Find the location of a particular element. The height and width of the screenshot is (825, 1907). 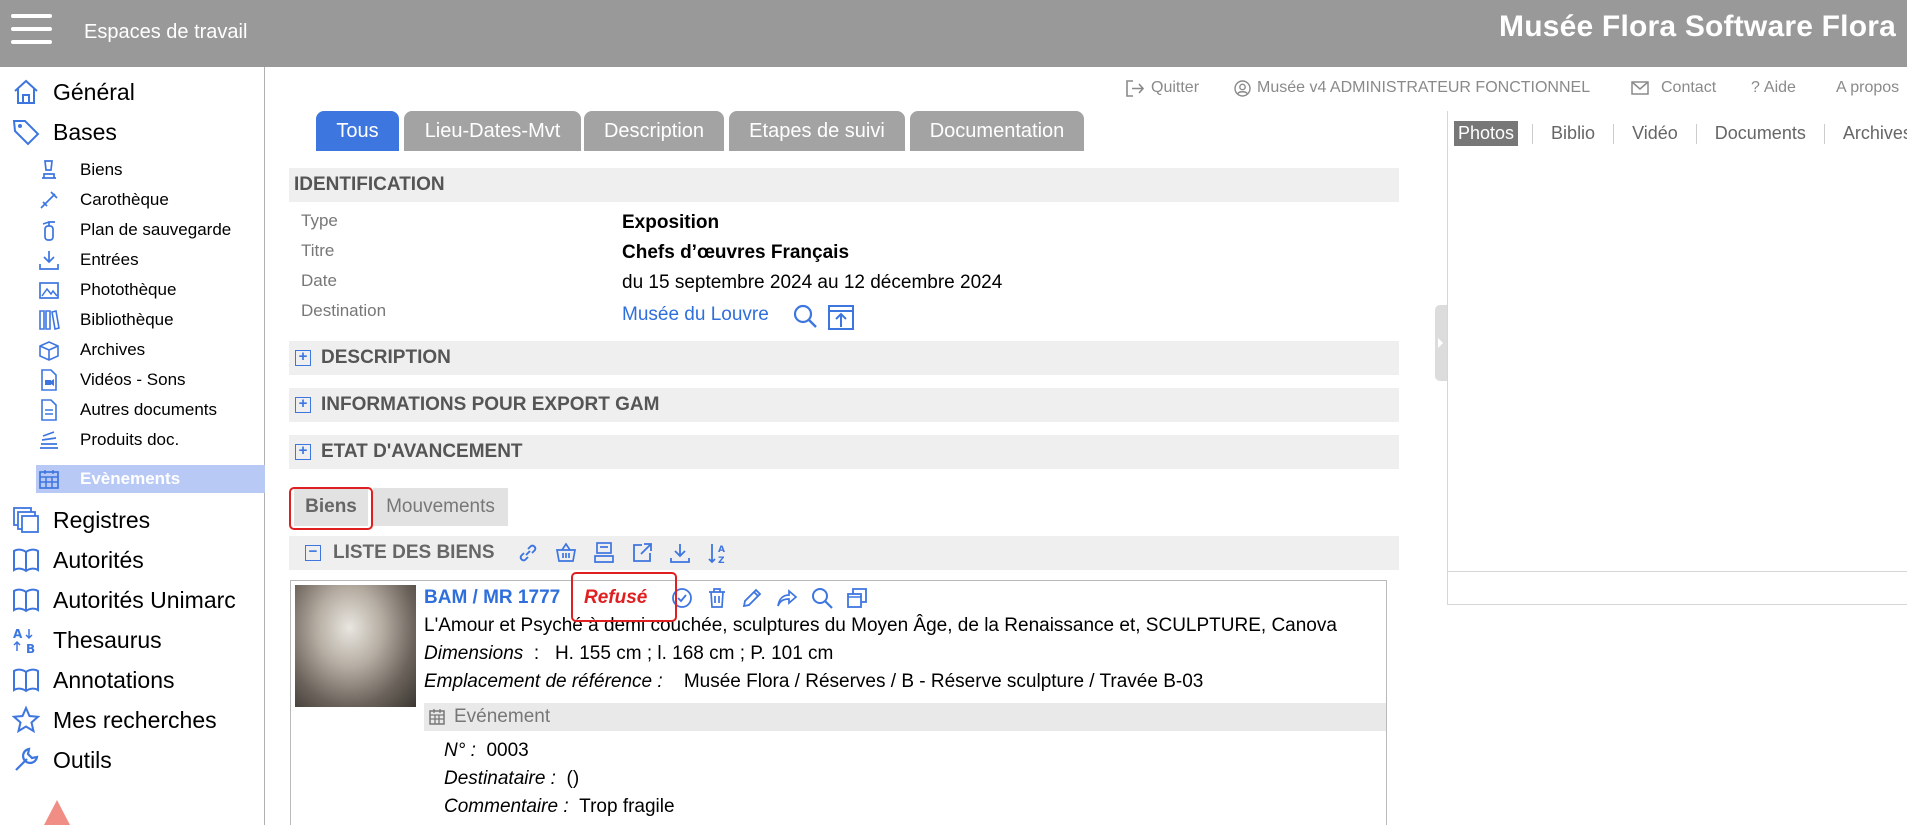

tab-documentation: Documentation is located at coordinates (997, 131).